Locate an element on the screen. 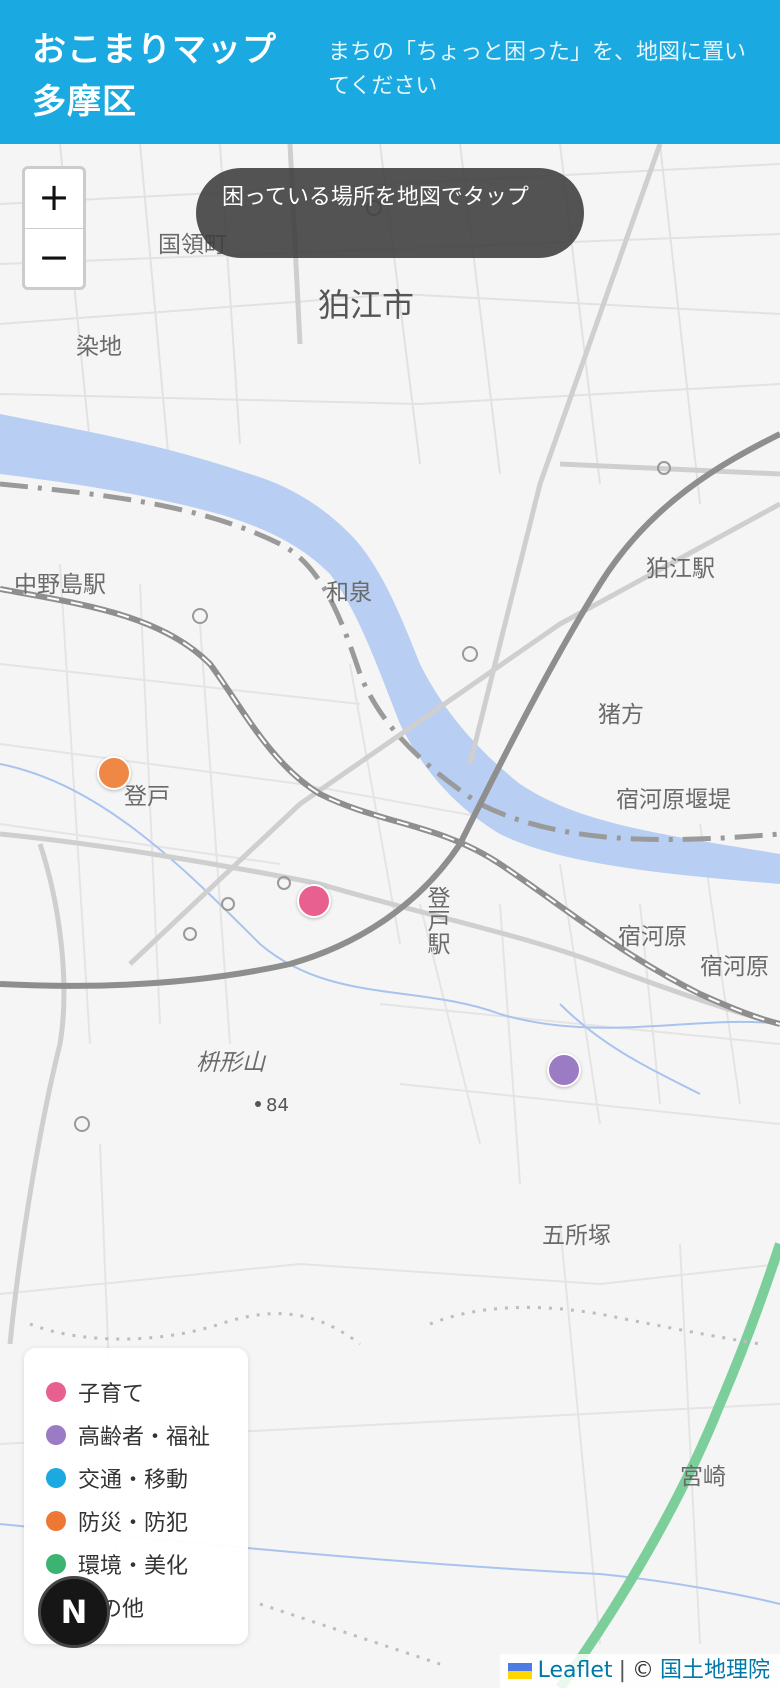  pin-koureisha is located at coordinates (564, 1070).